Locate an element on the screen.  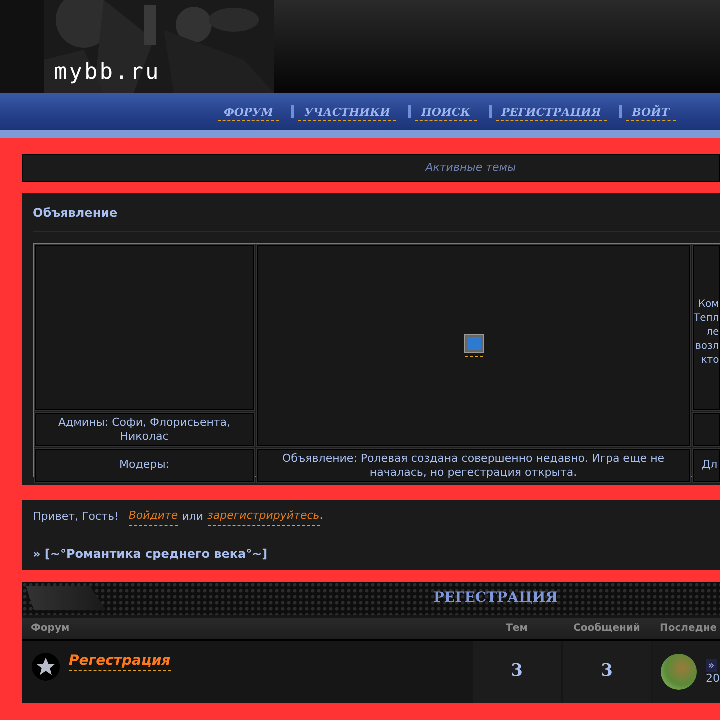
or-text: или is located at coordinates (193, 516).